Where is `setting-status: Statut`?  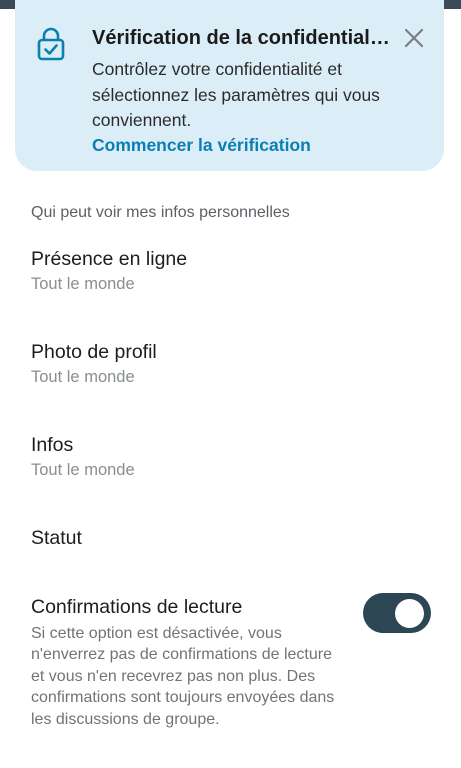 setting-status: Statut is located at coordinates (231, 538).